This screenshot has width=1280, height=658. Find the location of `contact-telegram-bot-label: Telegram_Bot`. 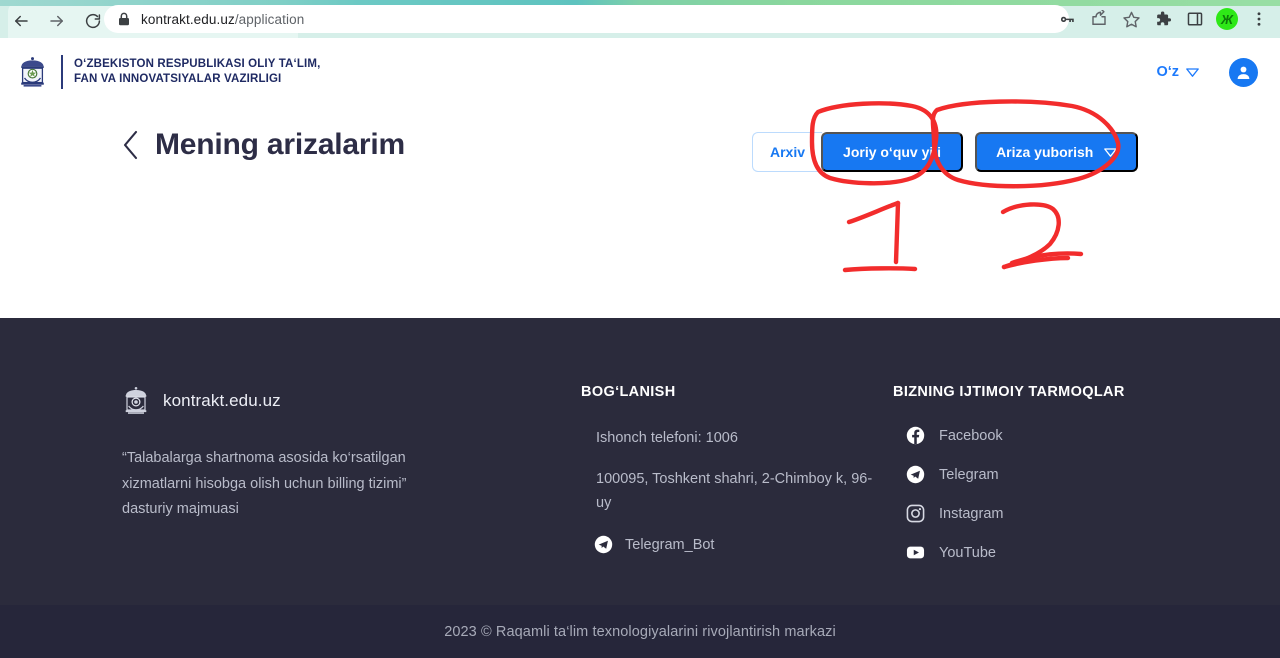

contact-telegram-bot-label: Telegram_Bot is located at coordinates (670, 544).